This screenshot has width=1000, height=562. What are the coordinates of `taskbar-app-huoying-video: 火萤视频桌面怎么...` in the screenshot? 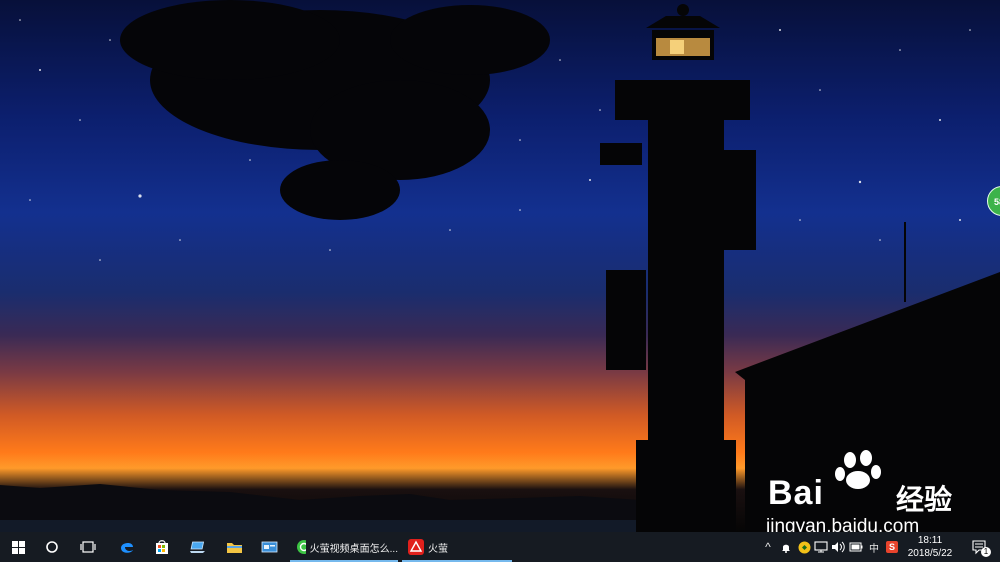 It's located at (344, 547).